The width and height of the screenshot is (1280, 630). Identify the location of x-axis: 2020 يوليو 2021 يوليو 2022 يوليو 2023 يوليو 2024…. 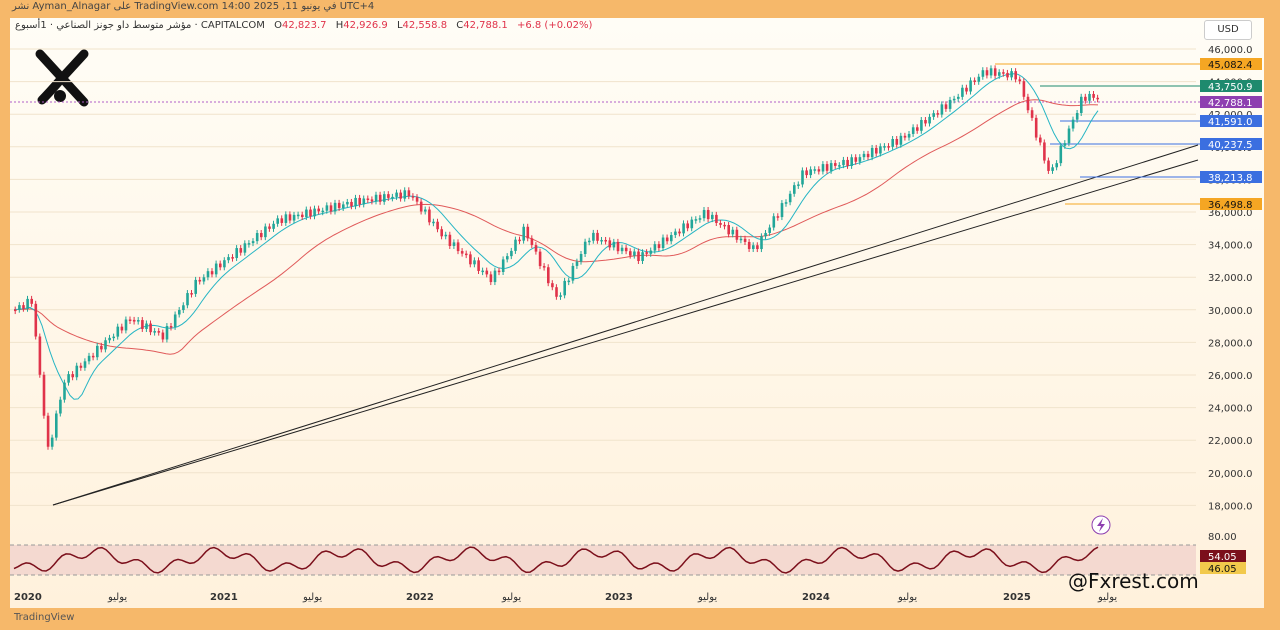
(565, 597).